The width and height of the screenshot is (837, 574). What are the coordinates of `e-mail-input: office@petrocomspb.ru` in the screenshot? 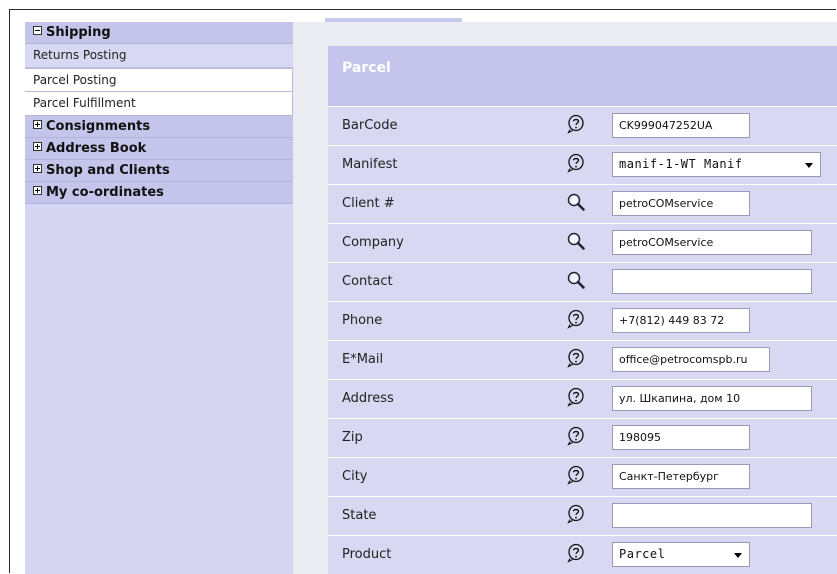 It's located at (691, 359).